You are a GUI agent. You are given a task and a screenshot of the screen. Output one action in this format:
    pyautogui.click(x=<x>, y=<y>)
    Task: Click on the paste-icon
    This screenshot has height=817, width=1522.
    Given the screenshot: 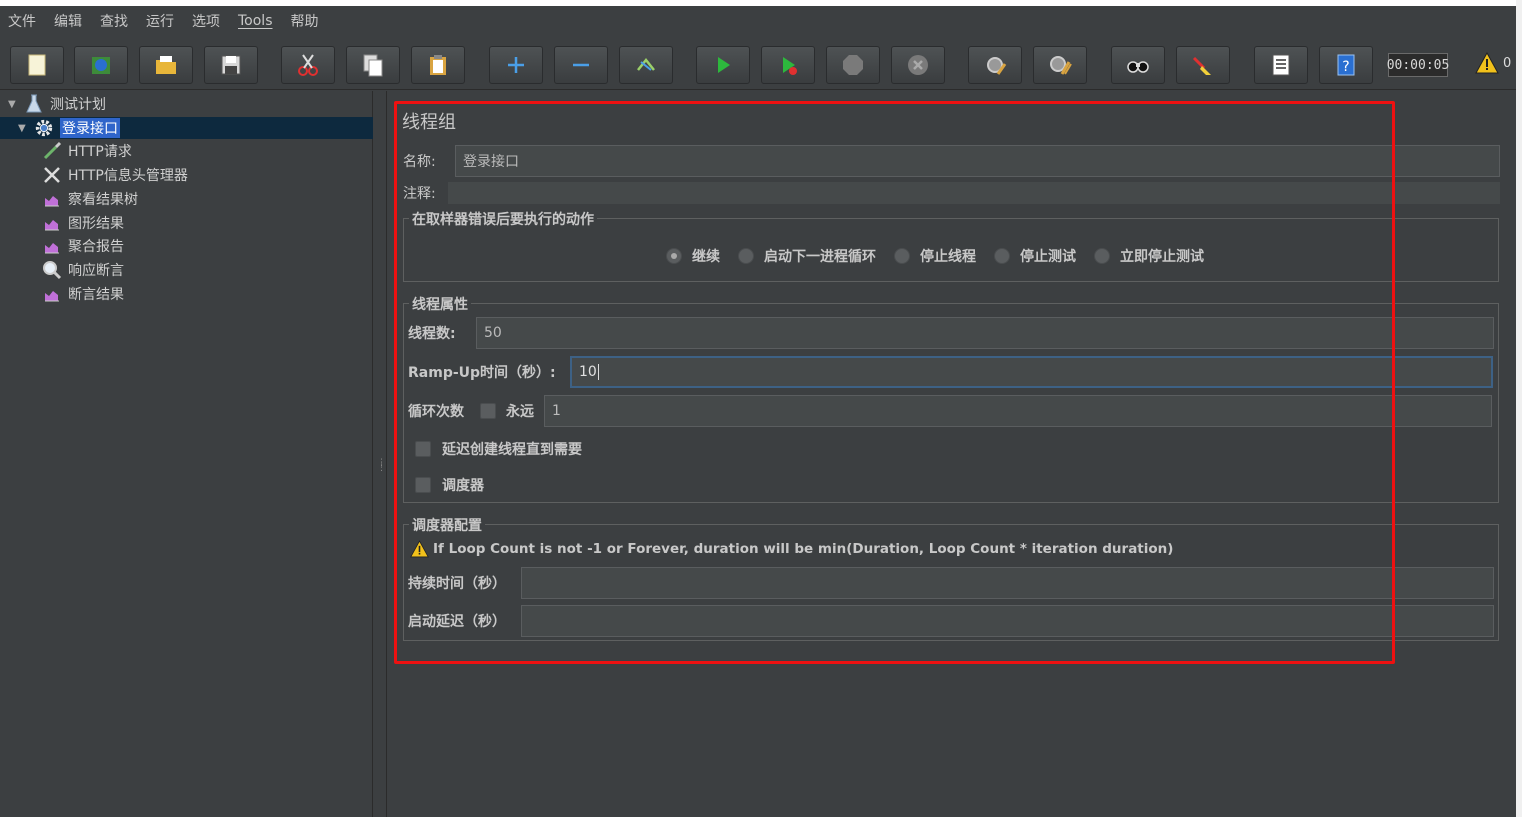 What is the action you would take?
    pyautogui.click(x=438, y=65)
    